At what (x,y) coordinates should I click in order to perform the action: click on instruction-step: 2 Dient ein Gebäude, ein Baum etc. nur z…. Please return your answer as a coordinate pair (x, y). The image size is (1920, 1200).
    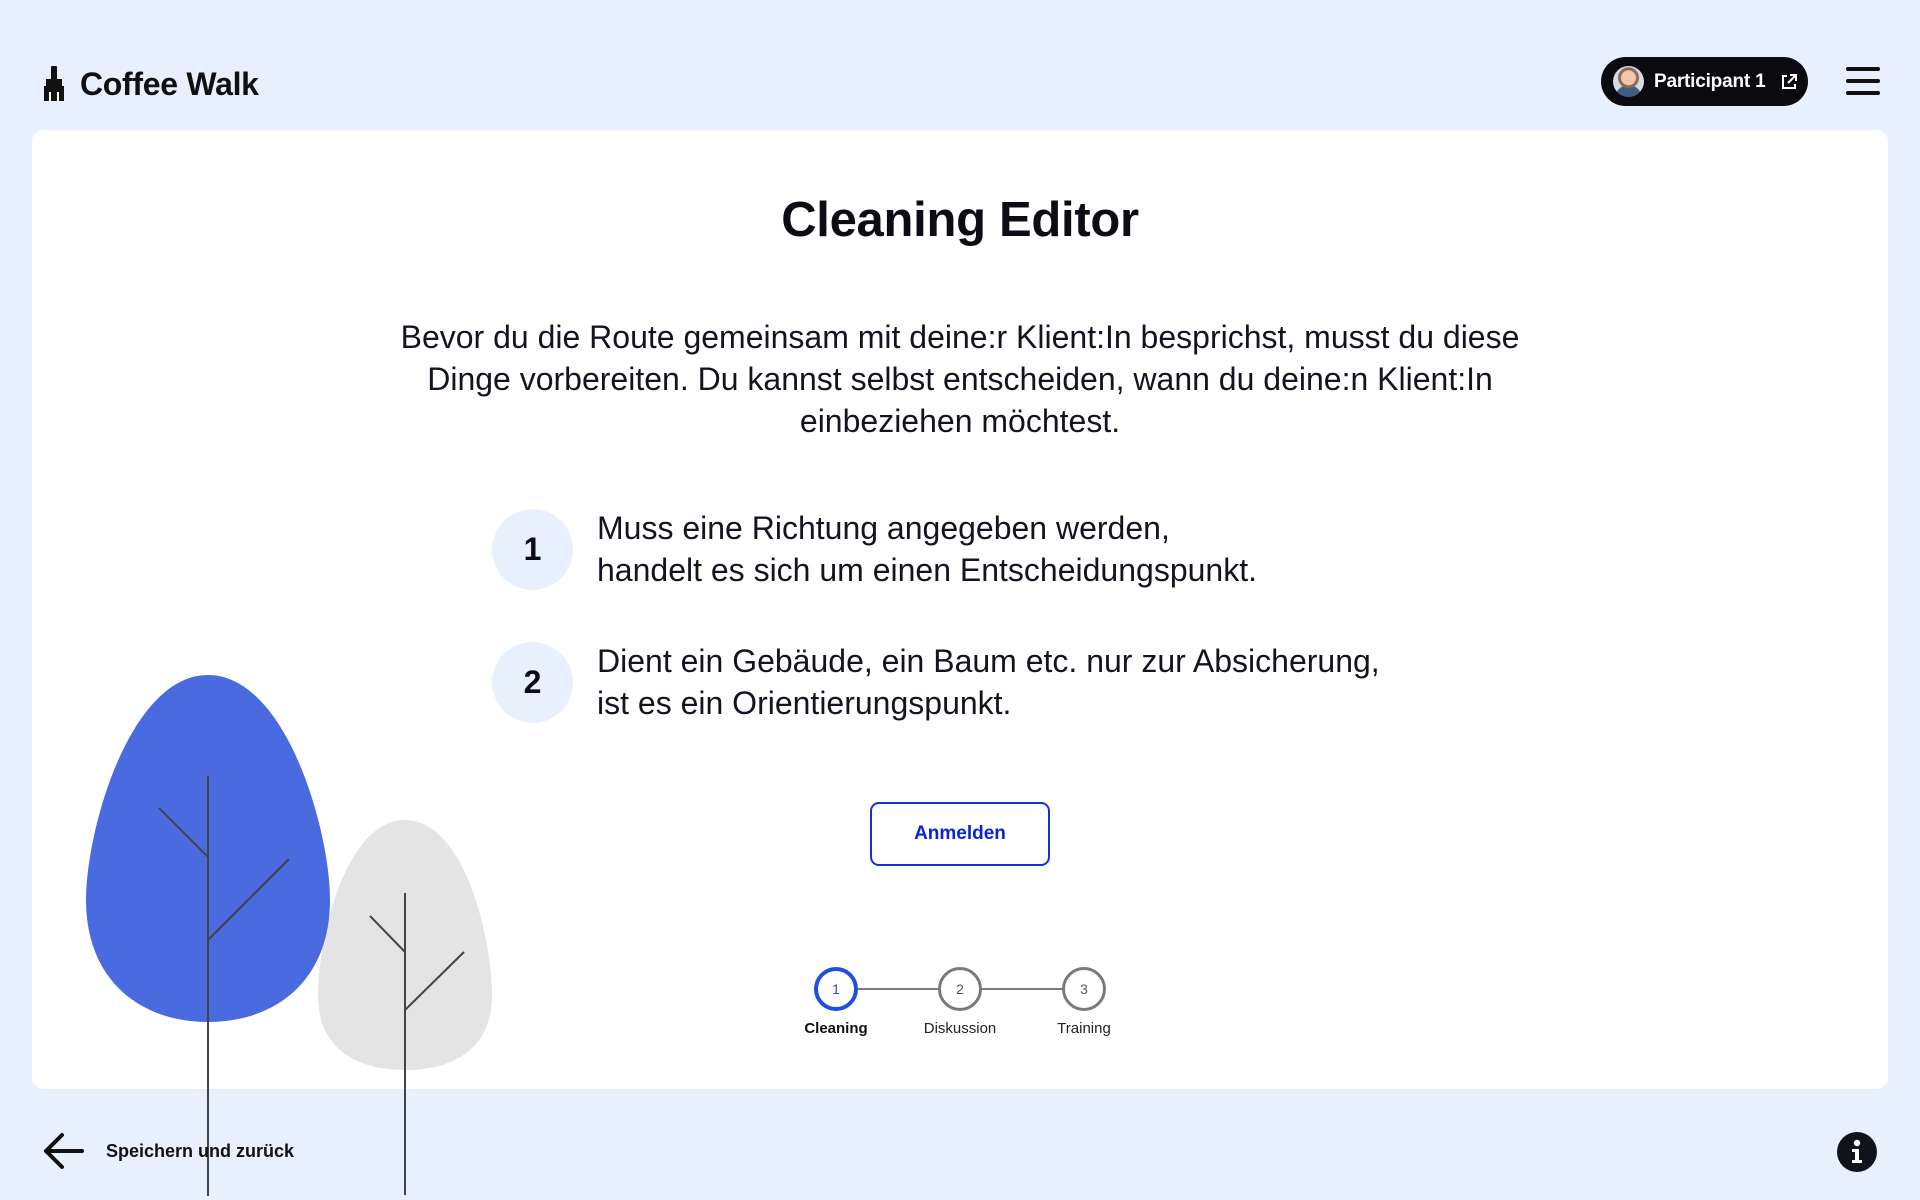
    Looking at the image, I should click on (936, 682).